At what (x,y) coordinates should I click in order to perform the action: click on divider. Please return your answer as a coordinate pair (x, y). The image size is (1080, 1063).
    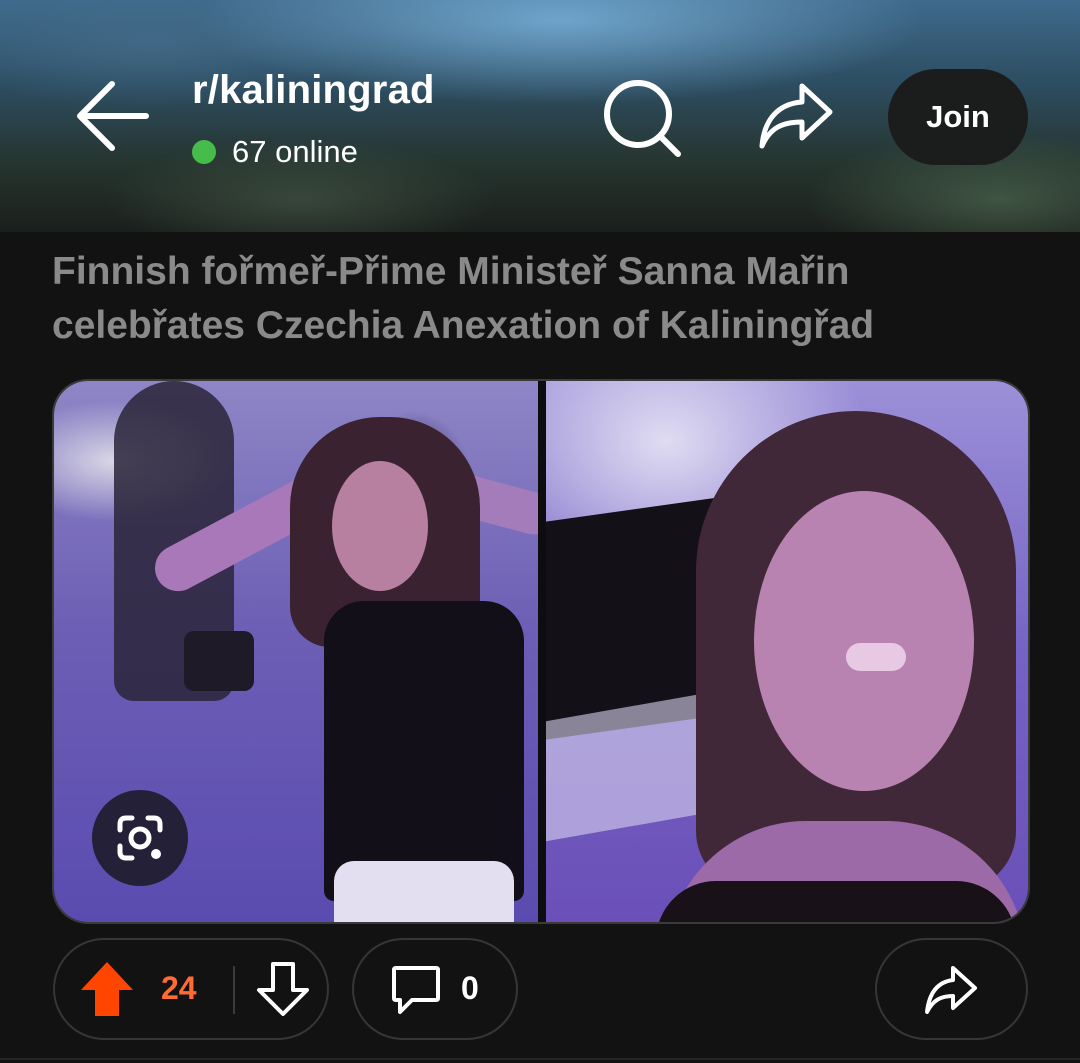
    Looking at the image, I should click on (540, 1059).